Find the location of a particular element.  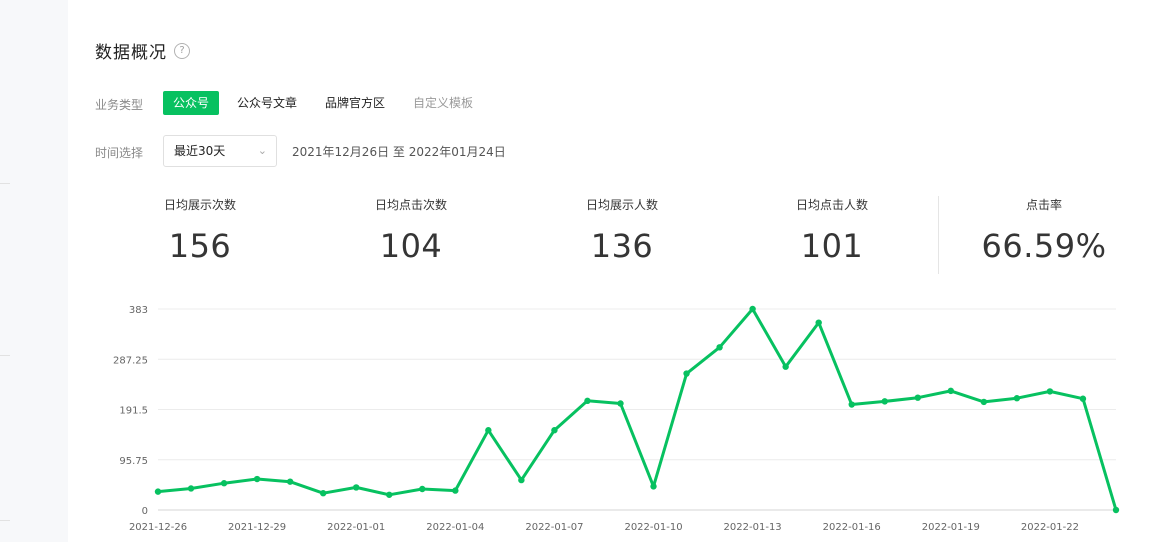

x-tick-label: 2022-01-22 is located at coordinates (1050, 527).